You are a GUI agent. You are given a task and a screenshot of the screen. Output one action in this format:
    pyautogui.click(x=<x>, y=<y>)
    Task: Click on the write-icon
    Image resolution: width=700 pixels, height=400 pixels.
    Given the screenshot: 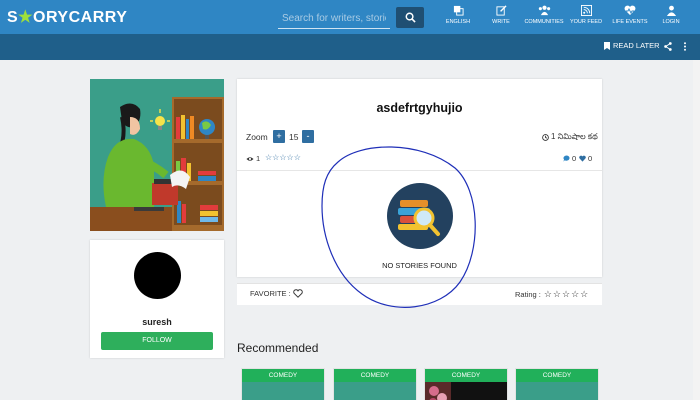 What is the action you would take?
    pyautogui.click(x=501, y=10)
    